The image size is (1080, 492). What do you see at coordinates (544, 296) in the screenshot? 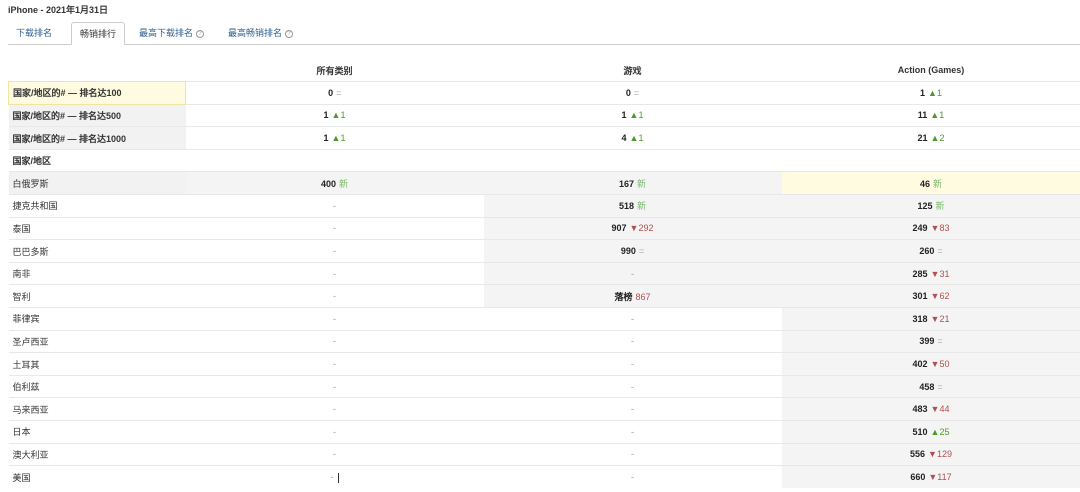
I see `table-row: 智利 - 落榜 867 301 ▼62` at bounding box center [544, 296].